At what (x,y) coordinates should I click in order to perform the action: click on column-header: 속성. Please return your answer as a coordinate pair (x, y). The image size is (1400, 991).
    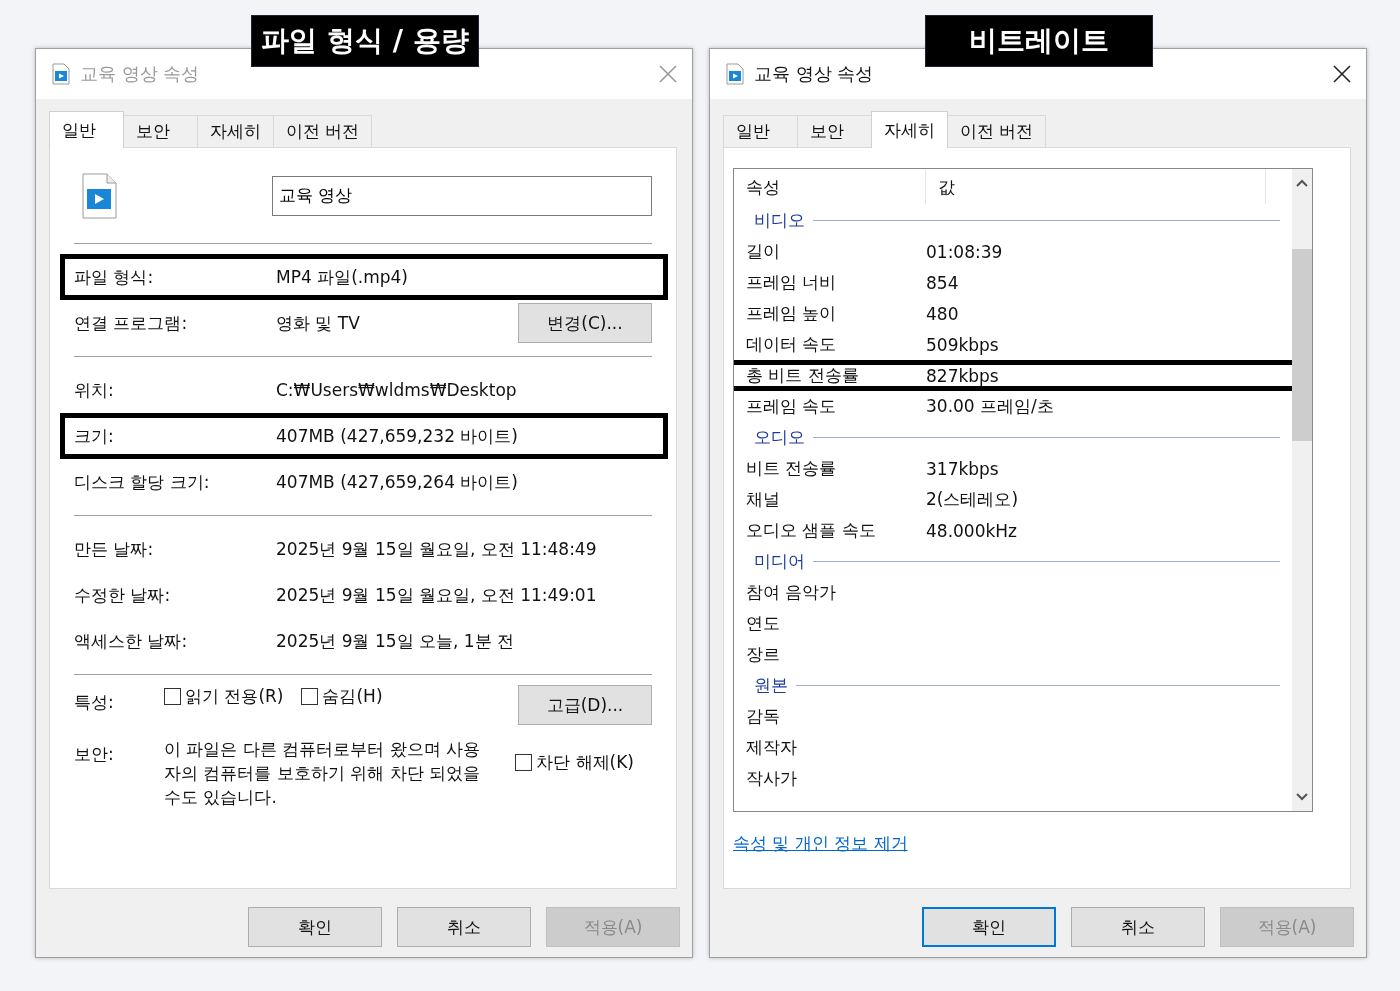
    Looking at the image, I should click on (836, 187).